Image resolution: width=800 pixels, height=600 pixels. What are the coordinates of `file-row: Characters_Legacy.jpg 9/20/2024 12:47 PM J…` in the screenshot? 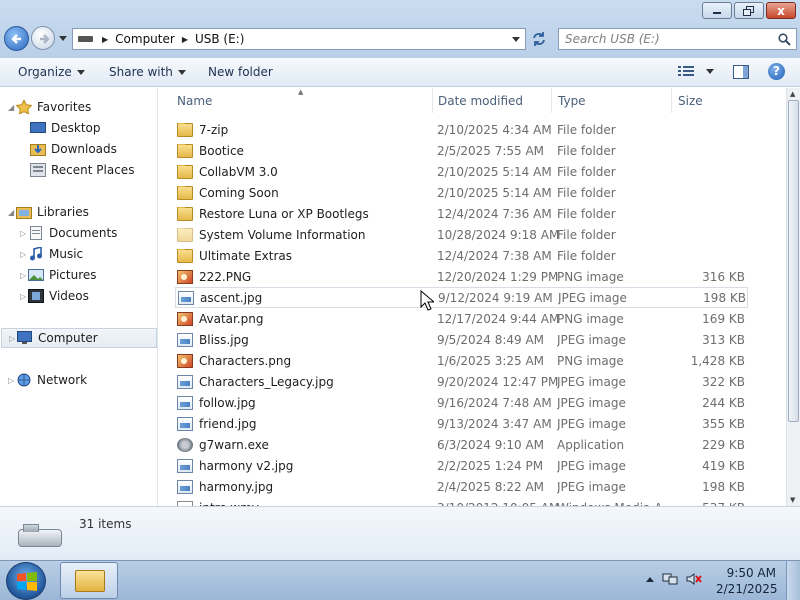 It's located at (461, 381).